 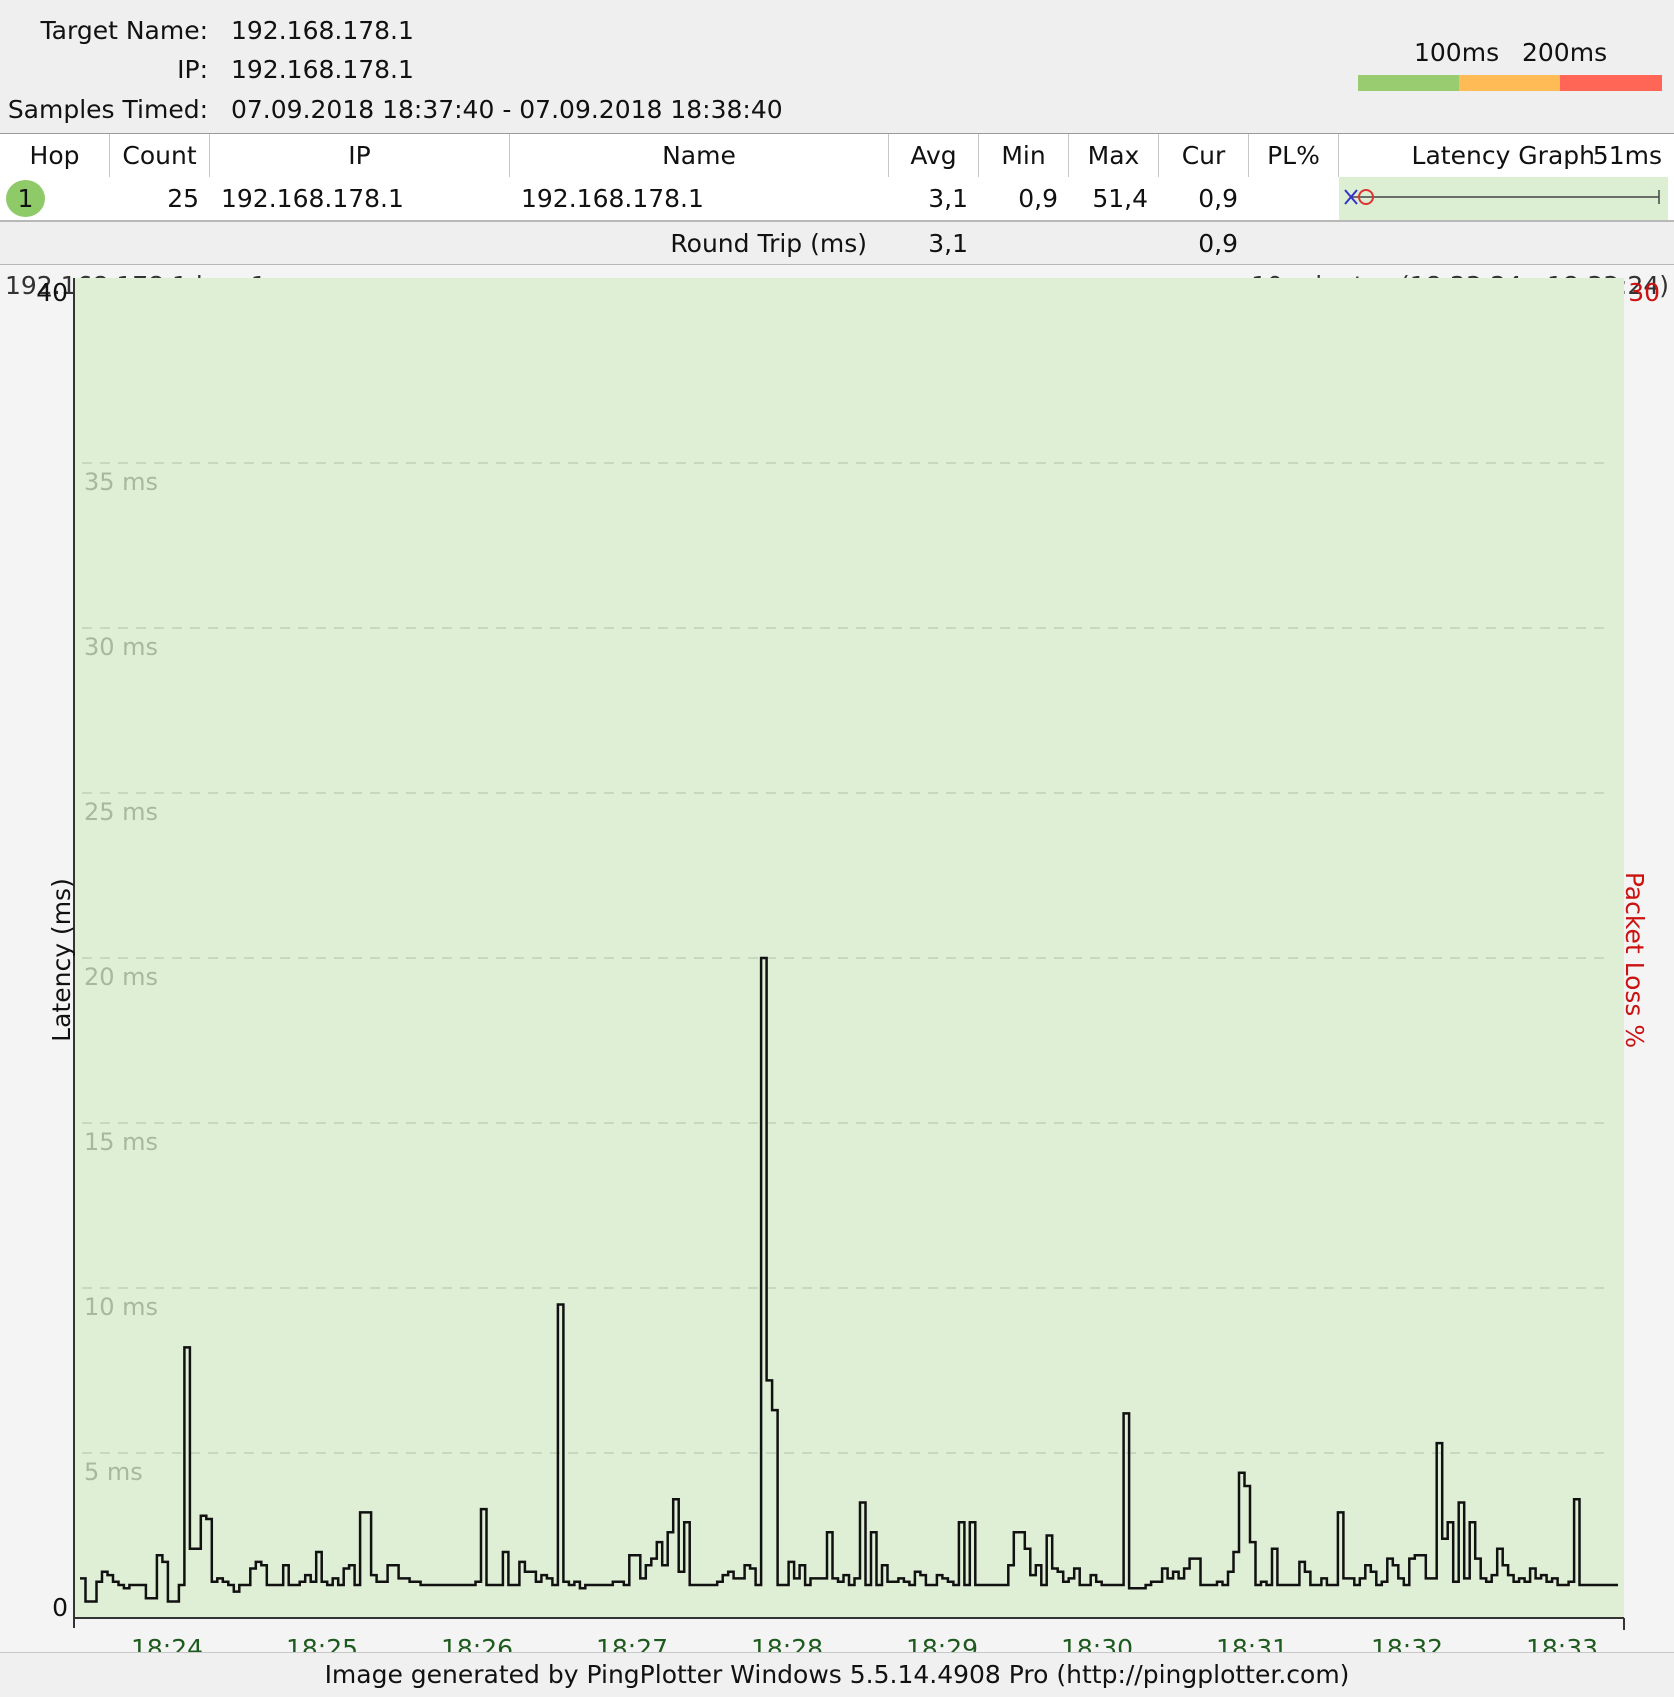 What do you see at coordinates (1627, 155) in the screenshot?
I see `latency-graph-max: 51ms` at bounding box center [1627, 155].